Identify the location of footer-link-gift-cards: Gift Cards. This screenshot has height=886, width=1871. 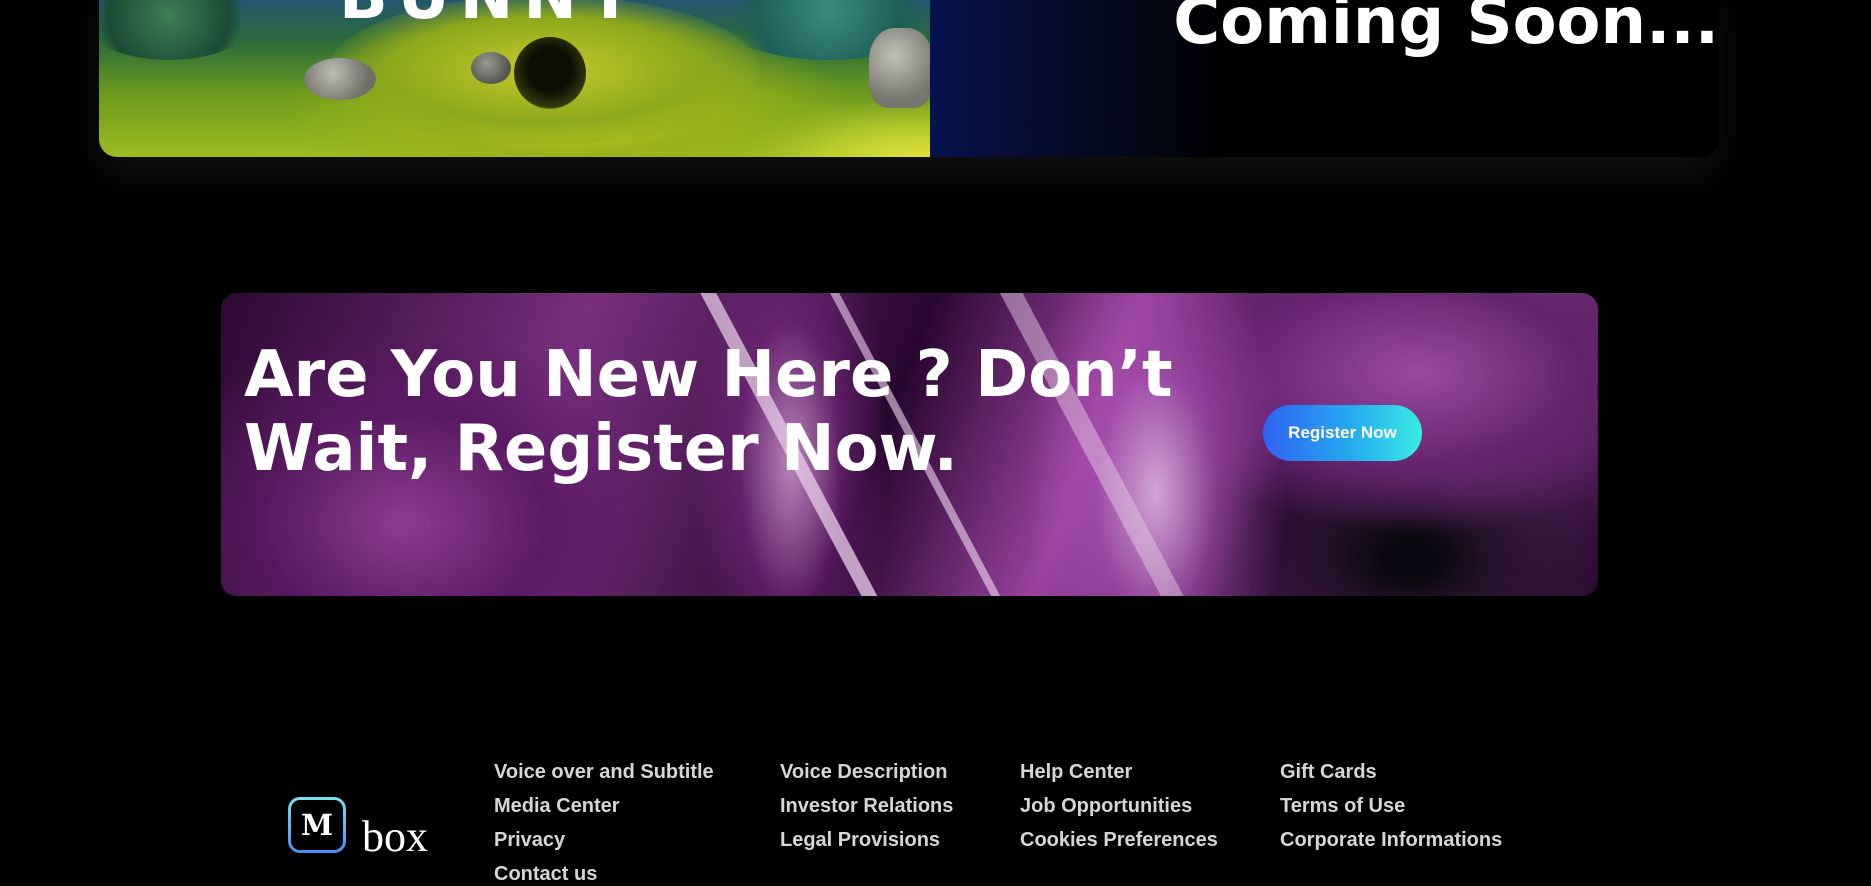
(1391, 772).